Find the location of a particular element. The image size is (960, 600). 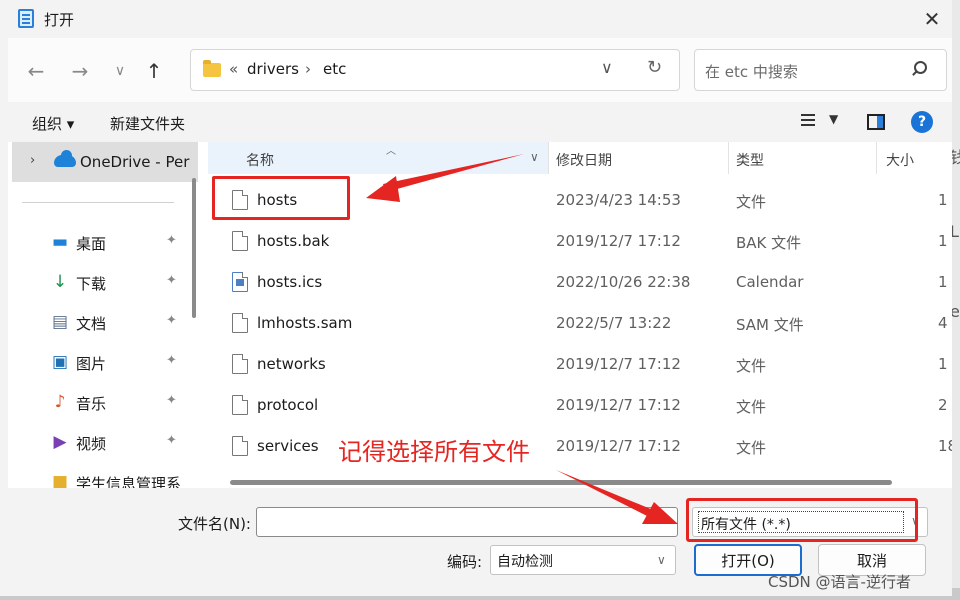

breadcrumb-etc: etc is located at coordinates (334, 69).